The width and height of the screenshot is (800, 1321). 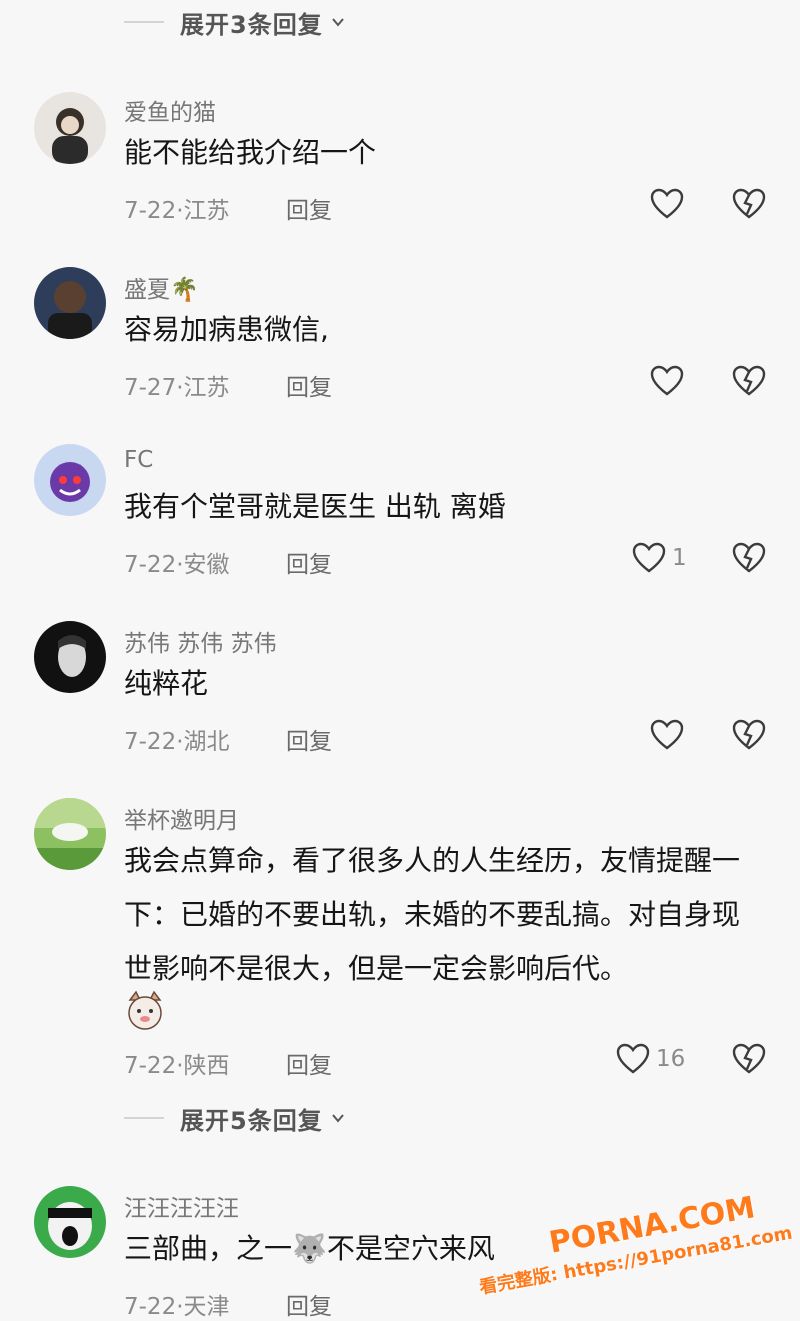 I want to click on comment-meta: 7-27·江苏, so click(x=177, y=388).